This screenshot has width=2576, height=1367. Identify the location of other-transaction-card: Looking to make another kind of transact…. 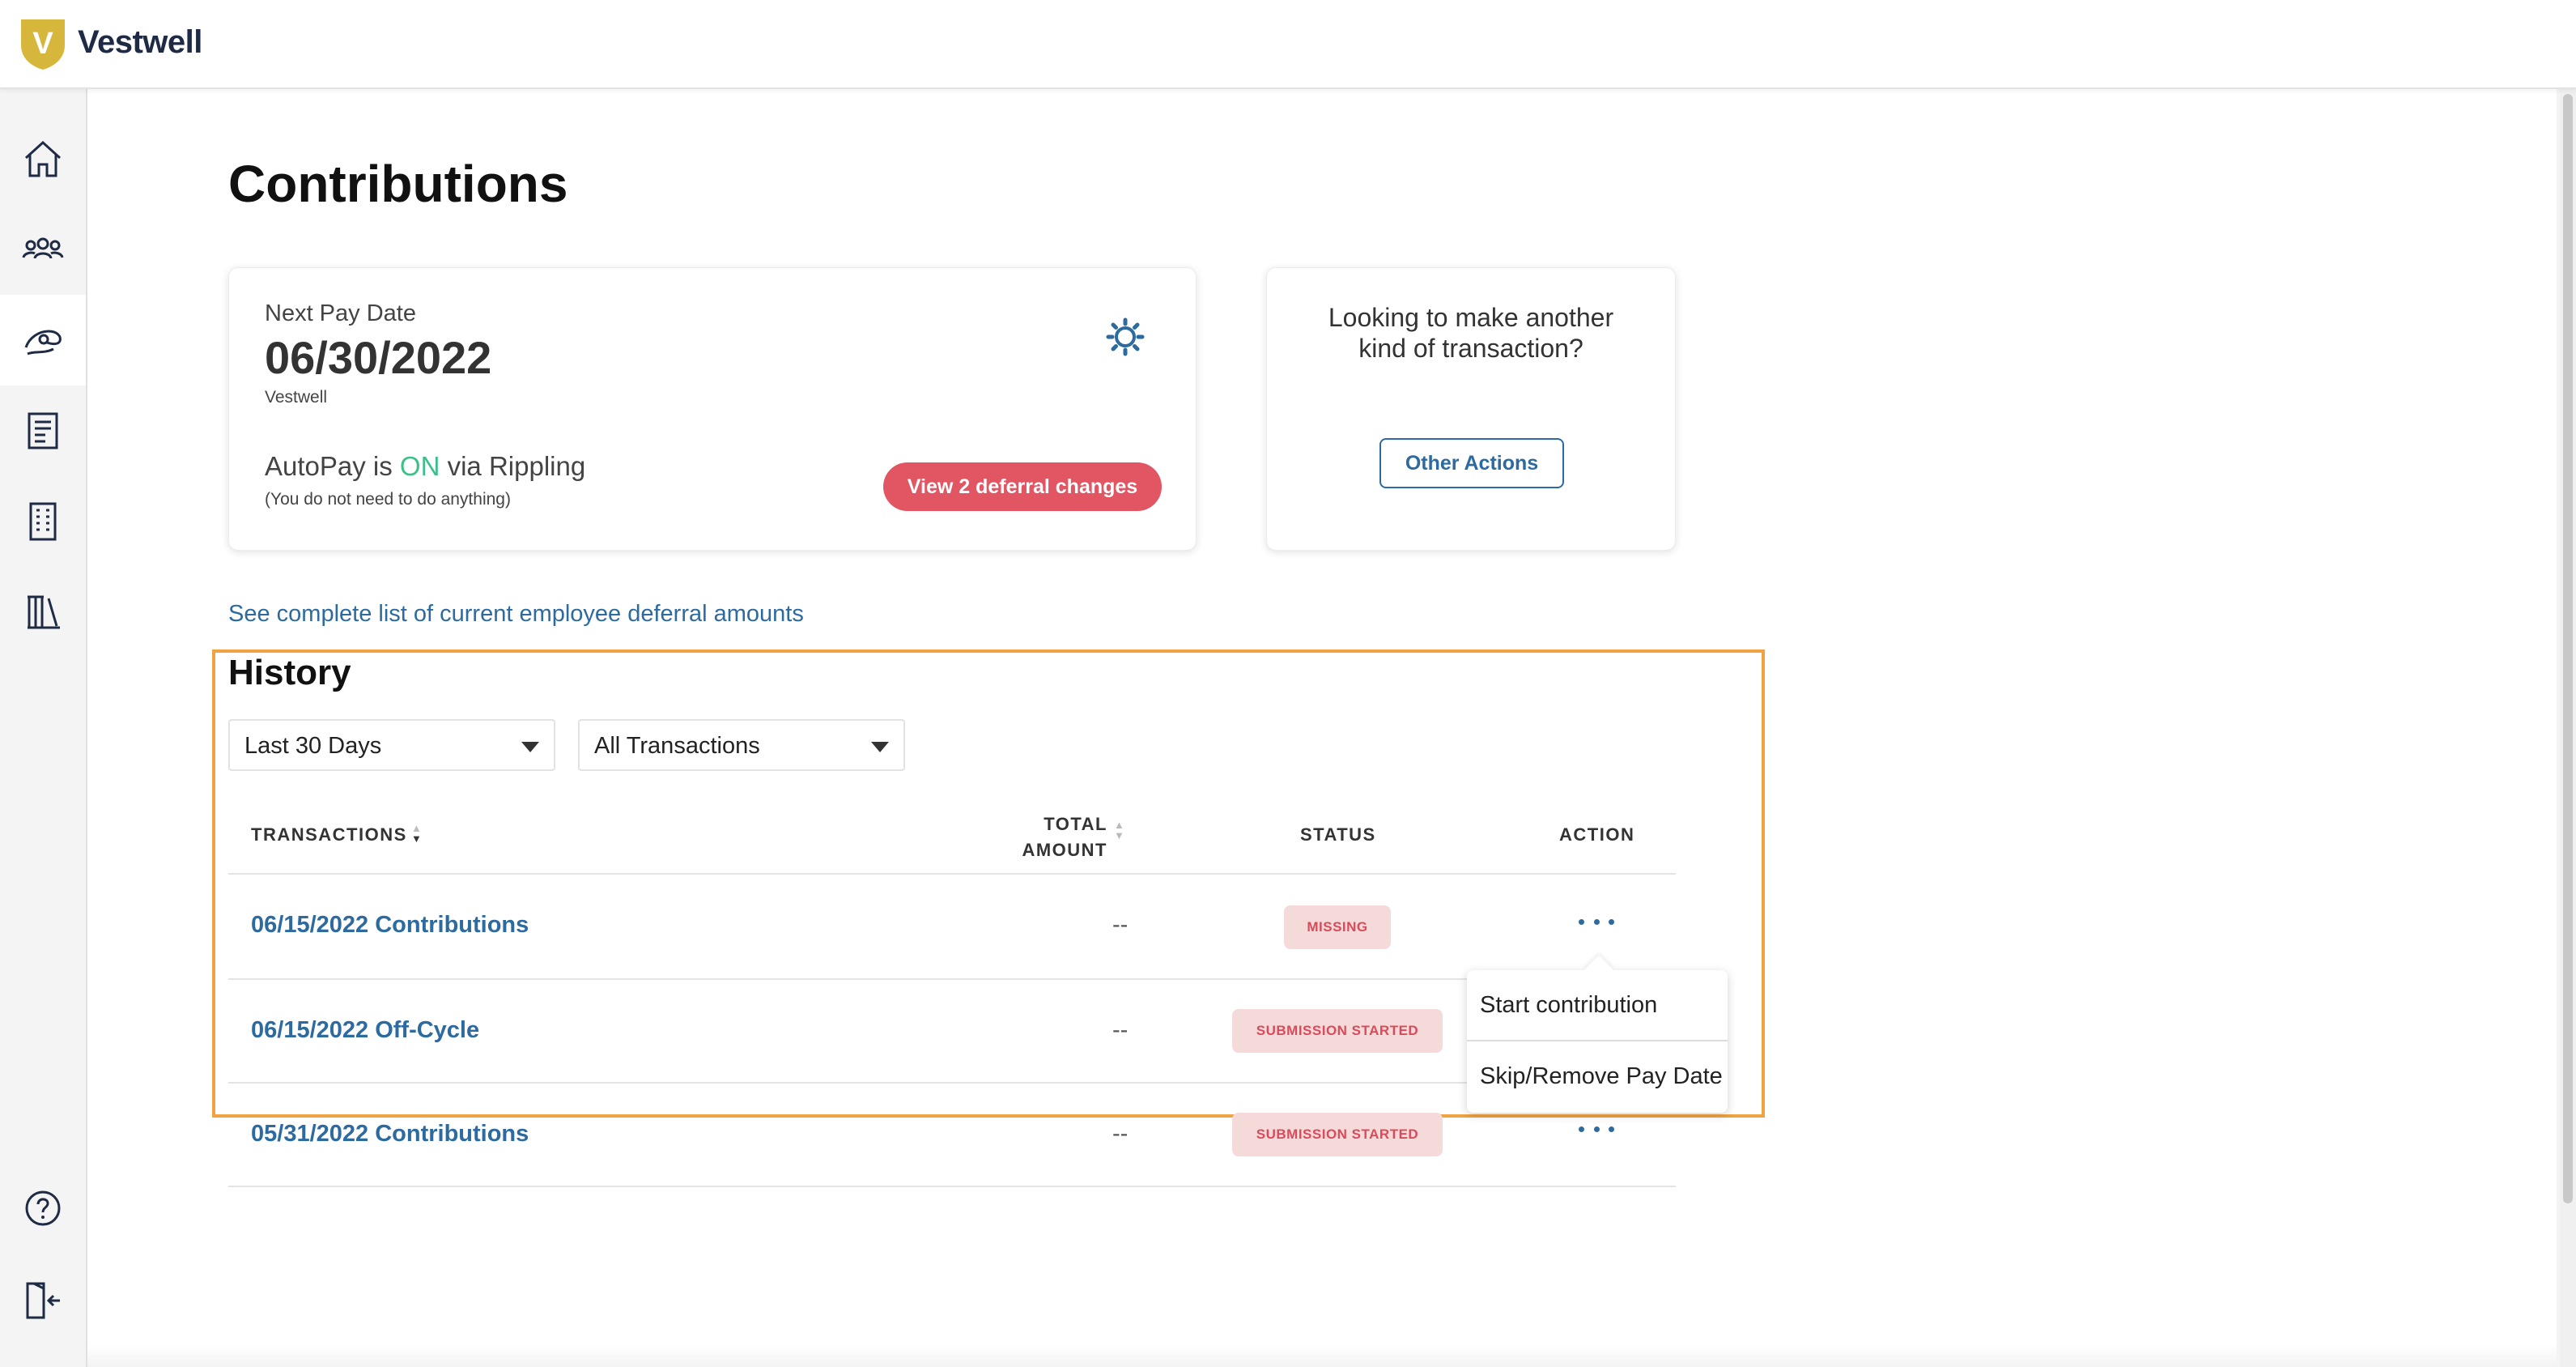
(1471, 409).